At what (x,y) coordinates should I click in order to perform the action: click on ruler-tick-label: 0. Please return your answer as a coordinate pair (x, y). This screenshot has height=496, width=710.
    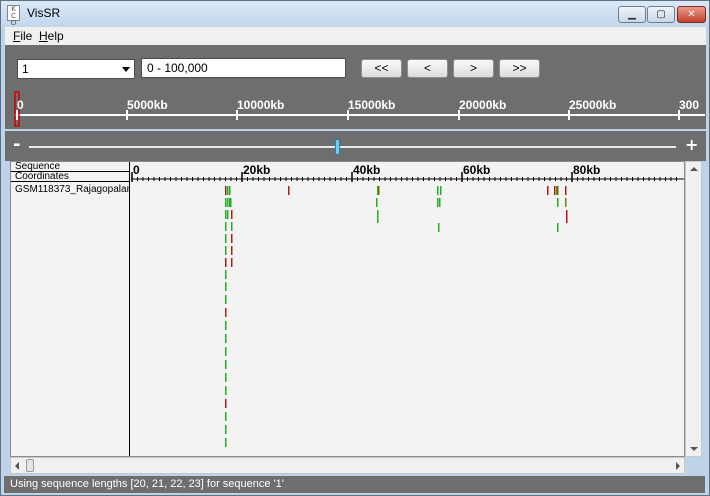
    Looking at the image, I should click on (136, 170).